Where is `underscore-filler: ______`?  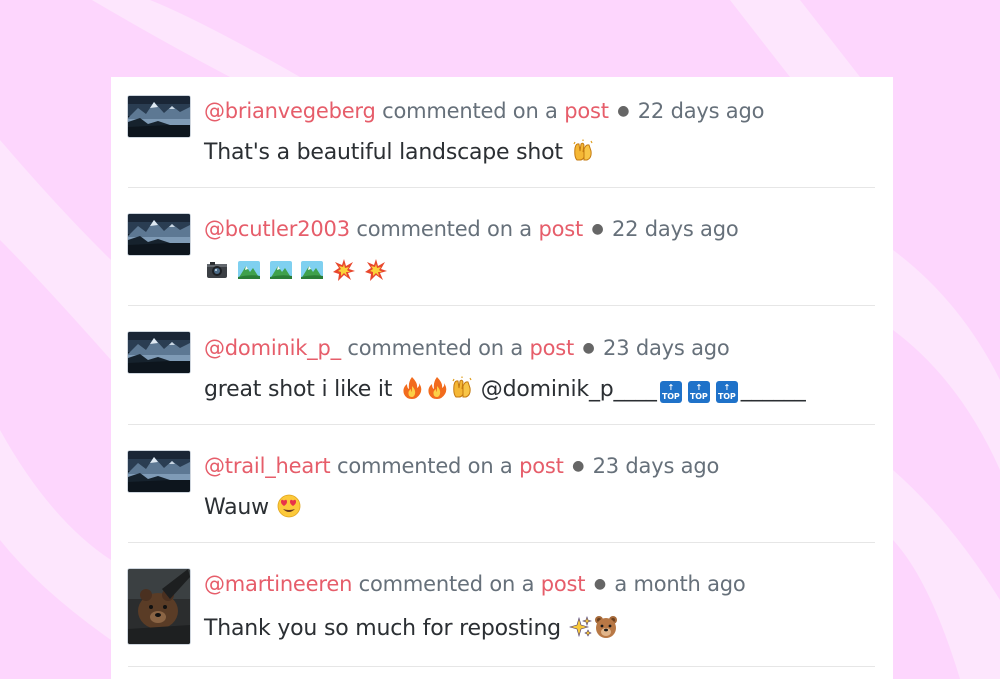 underscore-filler: ______ is located at coordinates (773, 389).